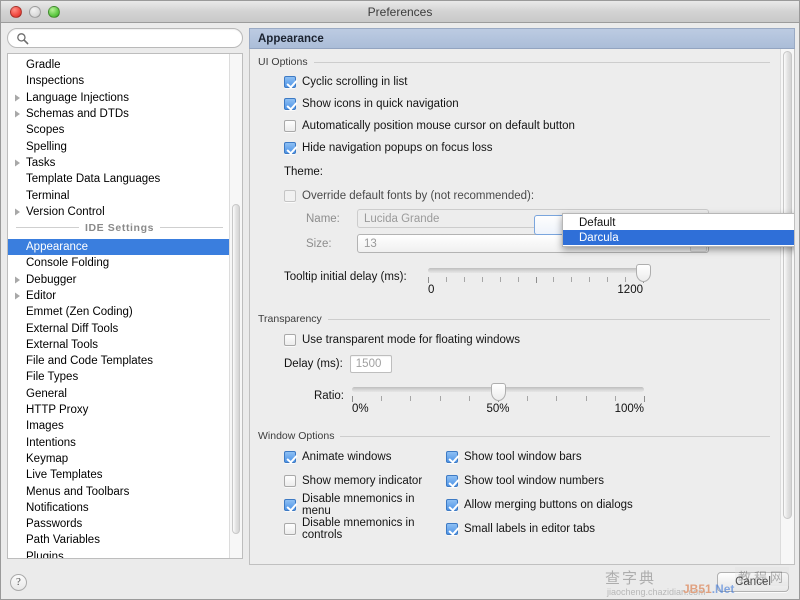  Describe the element at coordinates (118, 328) in the screenshot. I see `sidebar-item-external-diff-tools: External Diff Tools` at that location.